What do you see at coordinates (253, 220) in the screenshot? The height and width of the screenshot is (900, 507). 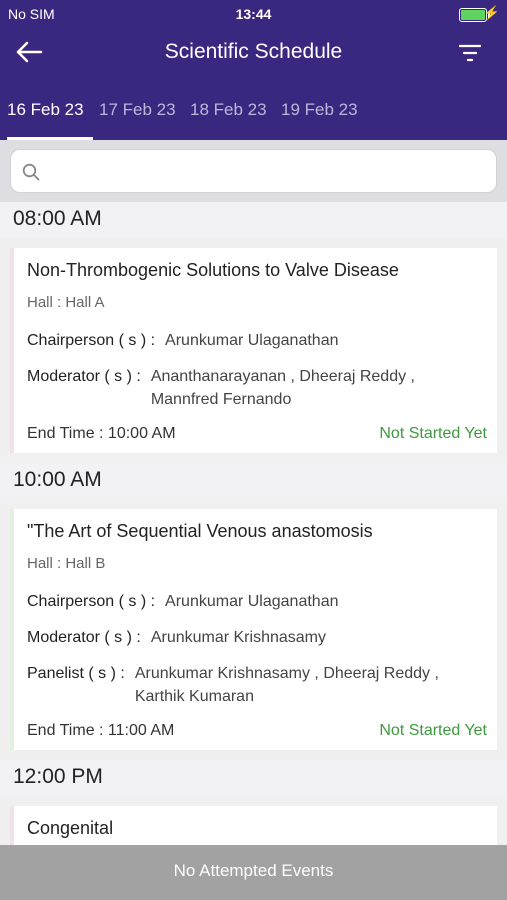 I see `time-slot-header: 08:00 AM` at bounding box center [253, 220].